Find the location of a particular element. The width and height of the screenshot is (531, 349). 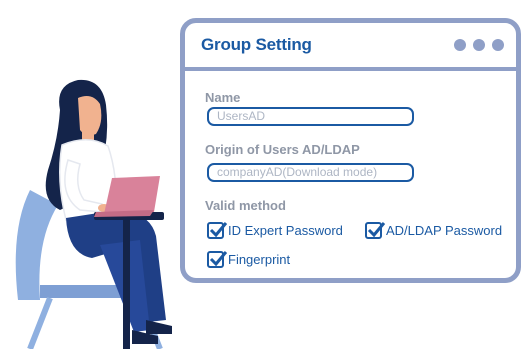

origin-label: Origin of Users AD/LDAP is located at coordinates (282, 149).